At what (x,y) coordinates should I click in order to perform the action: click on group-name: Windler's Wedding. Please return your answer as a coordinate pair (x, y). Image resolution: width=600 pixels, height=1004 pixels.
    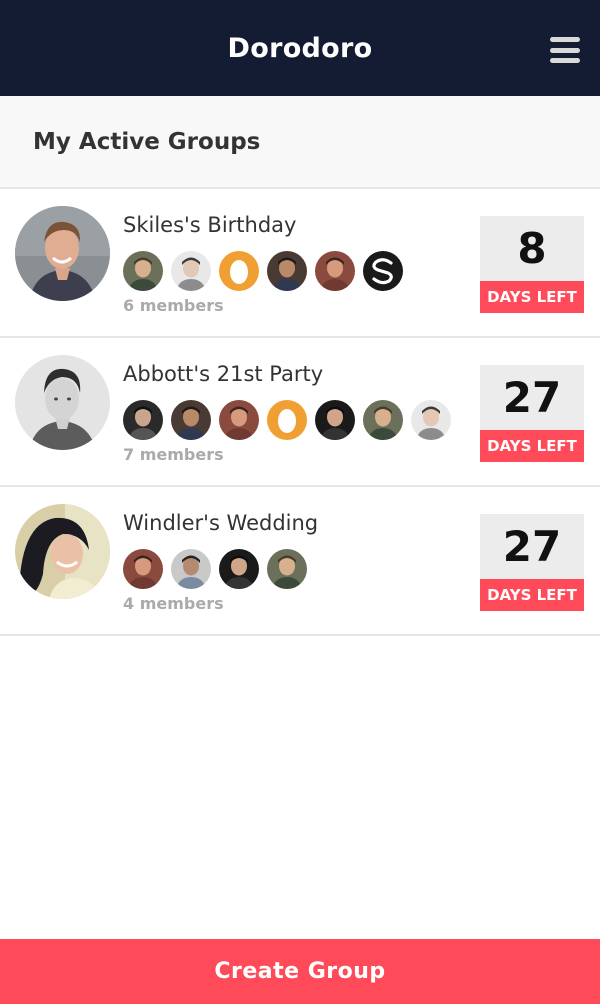
    Looking at the image, I should click on (221, 523).